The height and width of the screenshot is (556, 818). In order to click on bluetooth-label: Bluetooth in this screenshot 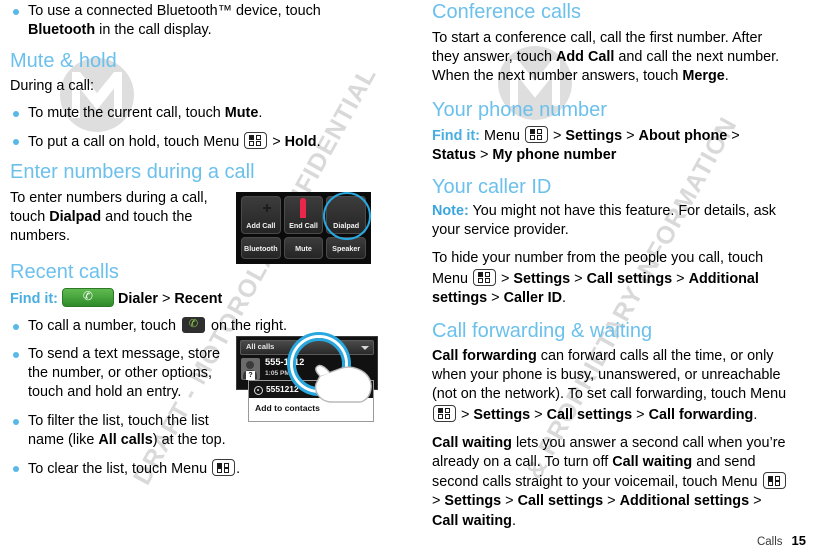, I will do `click(261, 248)`.